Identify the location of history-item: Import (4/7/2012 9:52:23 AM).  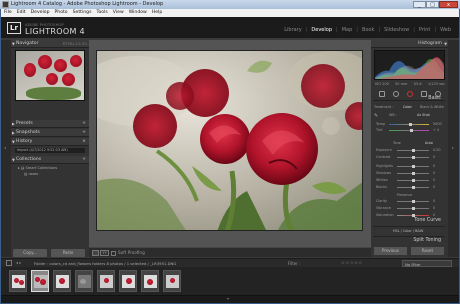
(50, 150).